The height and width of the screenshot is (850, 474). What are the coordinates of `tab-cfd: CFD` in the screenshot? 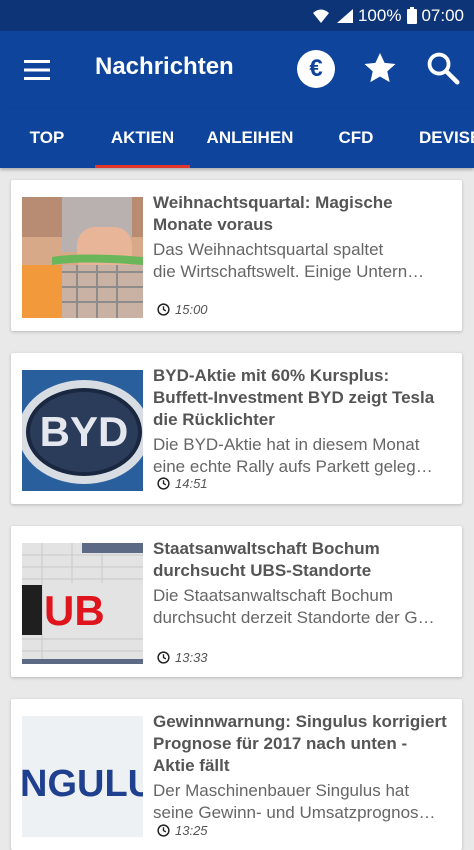 It's located at (356, 138).